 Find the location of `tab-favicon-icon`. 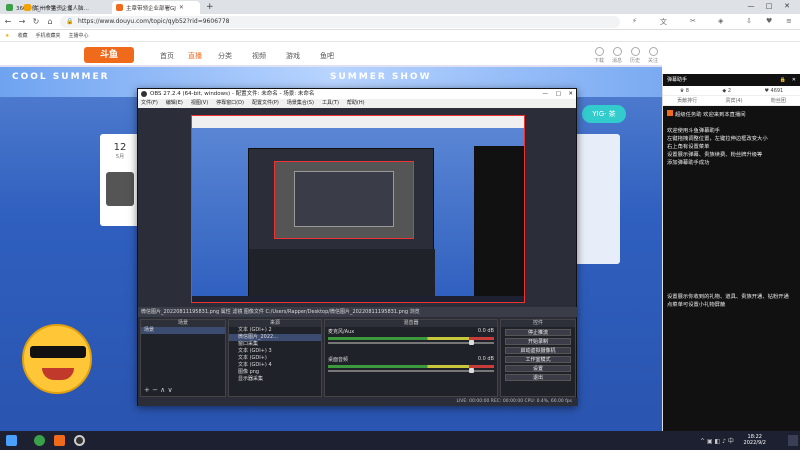

tab-favicon-icon is located at coordinates (27, 7).